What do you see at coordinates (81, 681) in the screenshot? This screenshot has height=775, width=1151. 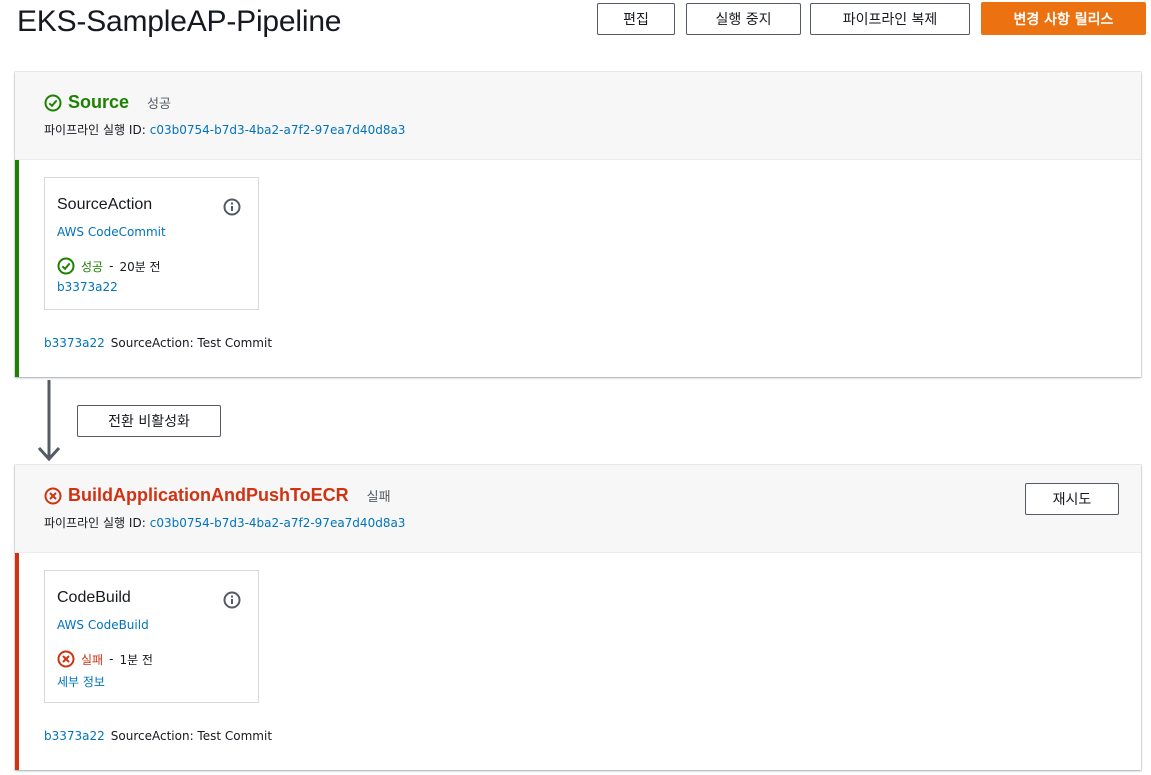 I see `action-details-link: 세부 정보` at bounding box center [81, 681].